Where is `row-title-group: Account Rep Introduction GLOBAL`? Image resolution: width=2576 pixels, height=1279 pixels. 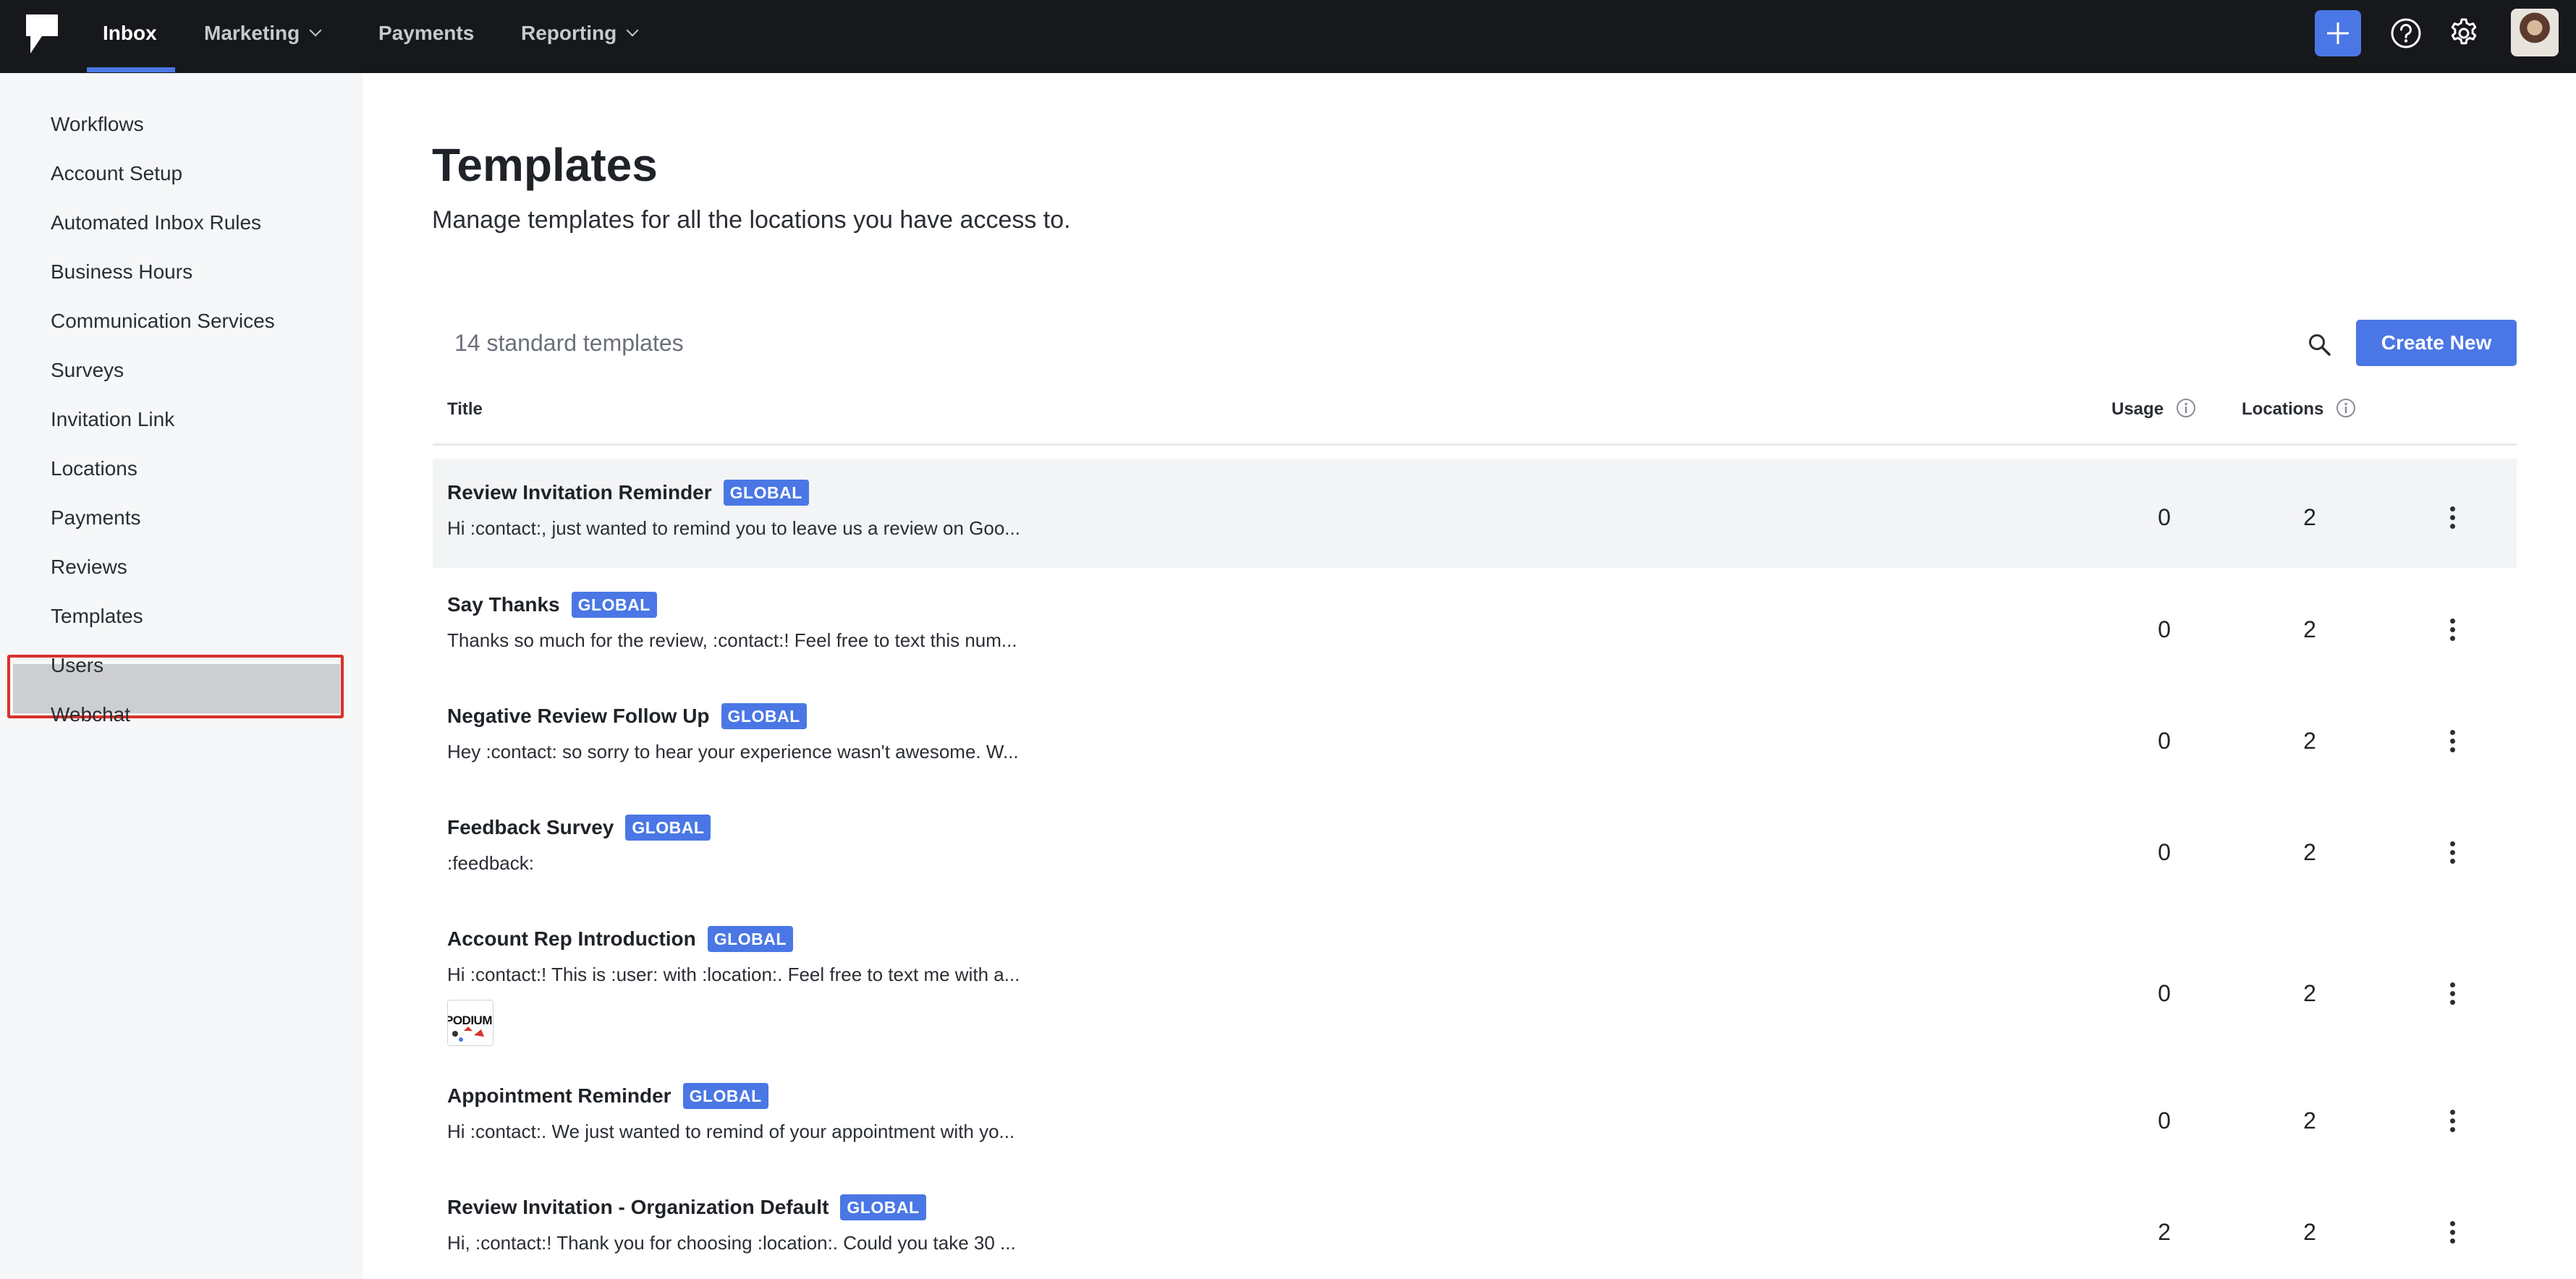 row-title-group: Account Rep Introduction GLOBAL is located at coordinates (620, 939).